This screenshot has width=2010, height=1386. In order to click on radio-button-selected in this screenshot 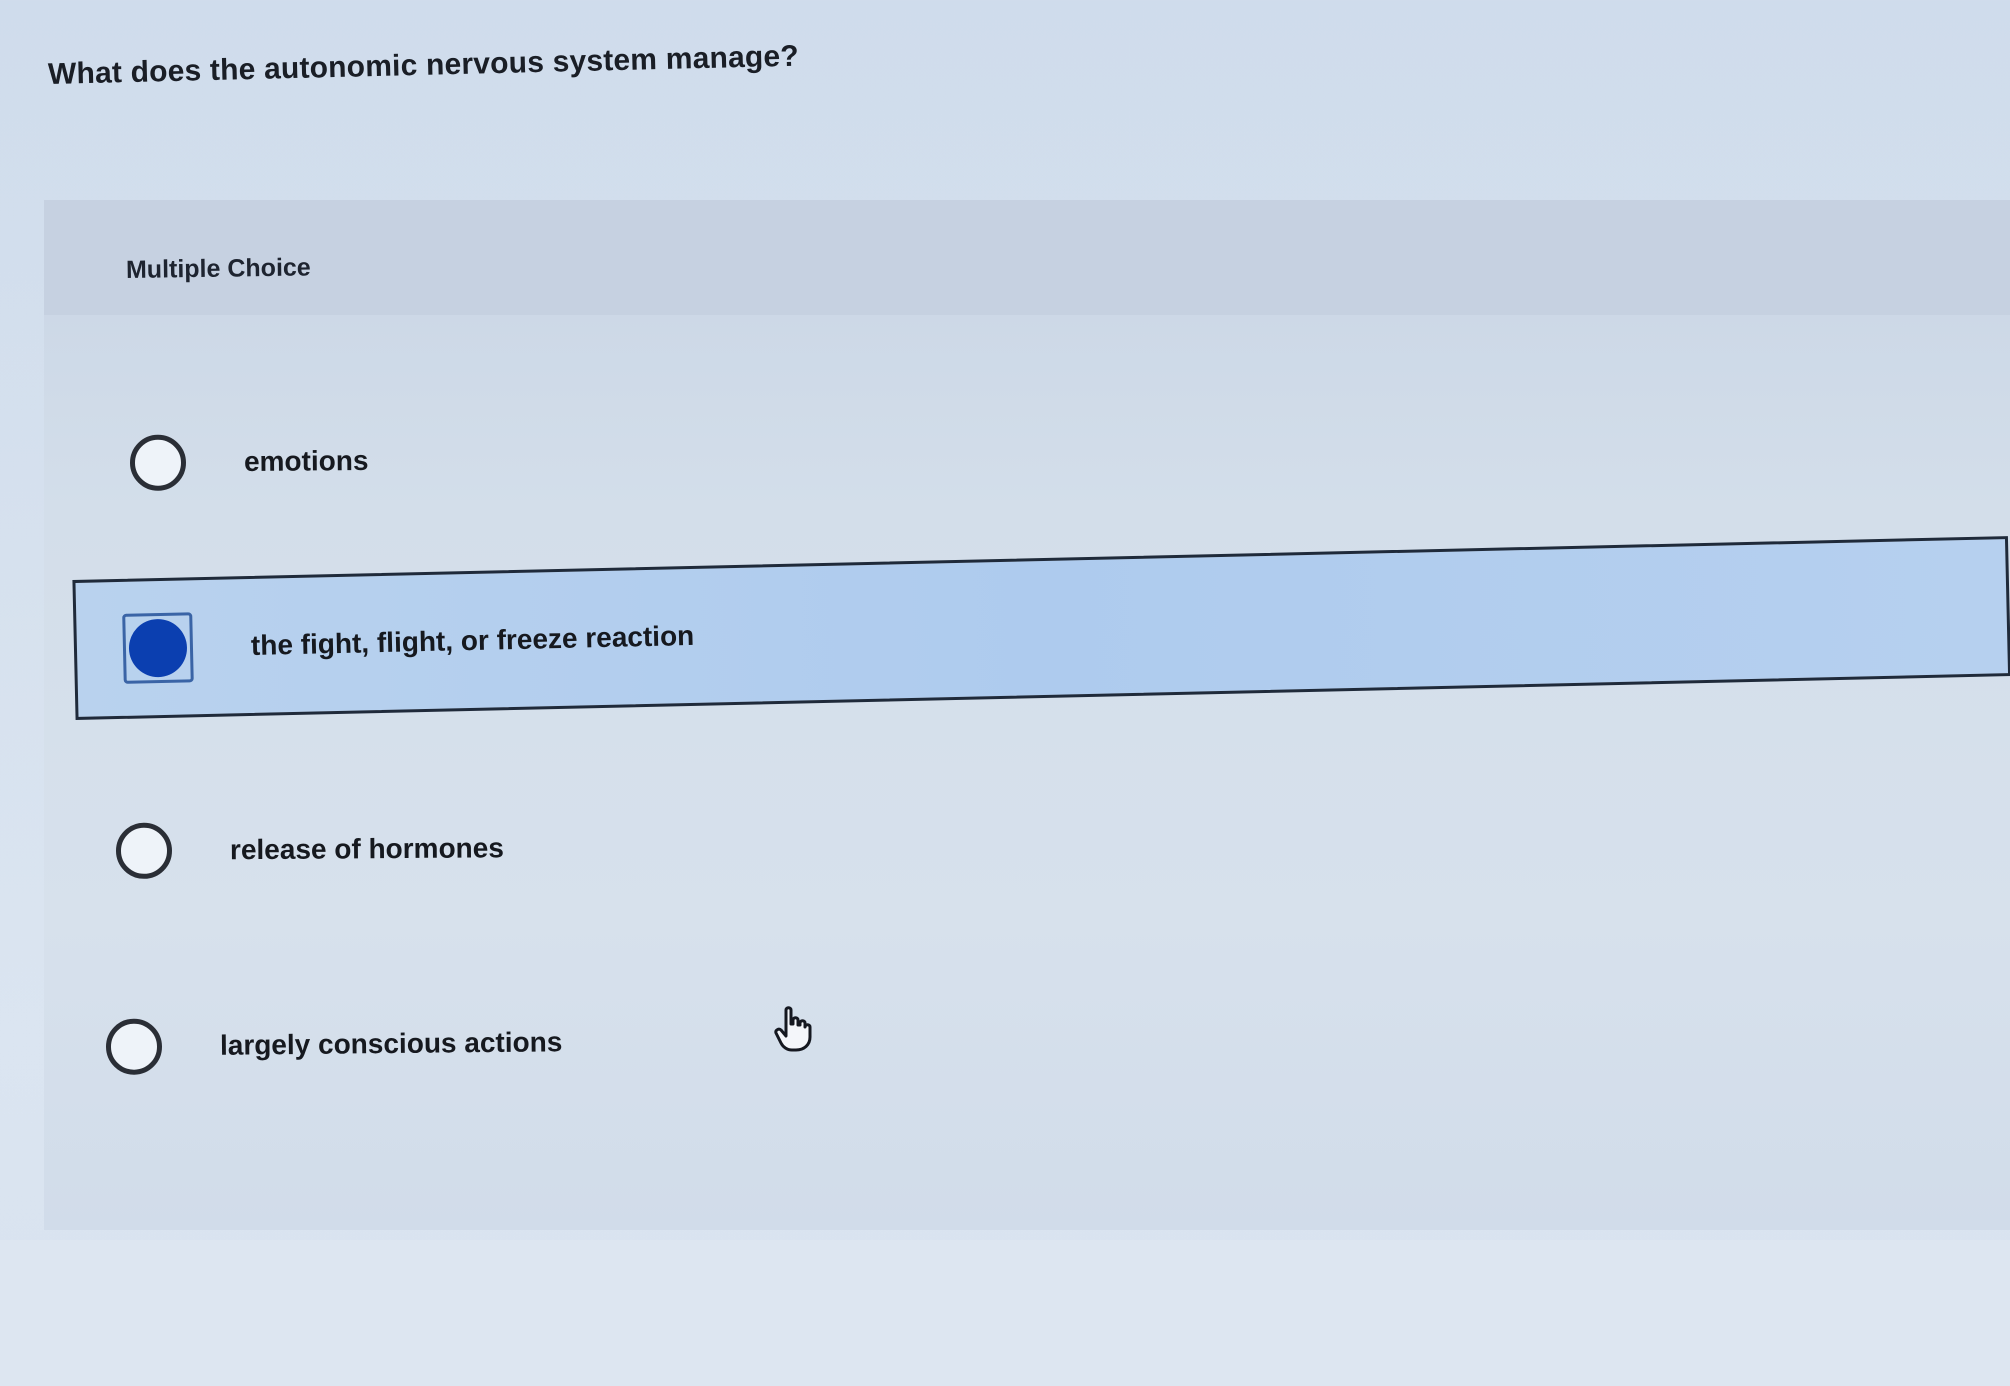, I will do `click(158, 648)`.